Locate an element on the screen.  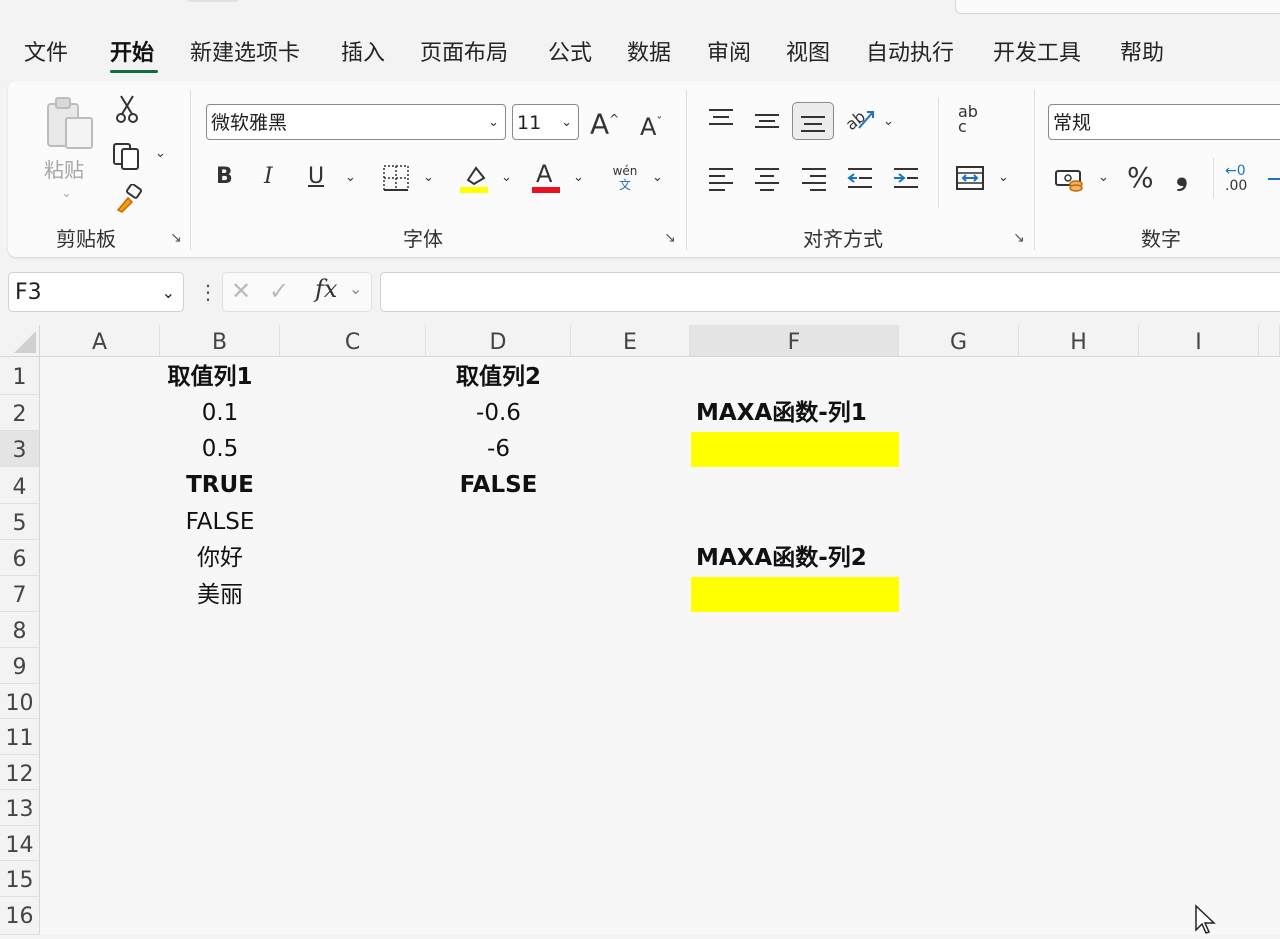
underline-button: U is located at coordinates (316, 177).